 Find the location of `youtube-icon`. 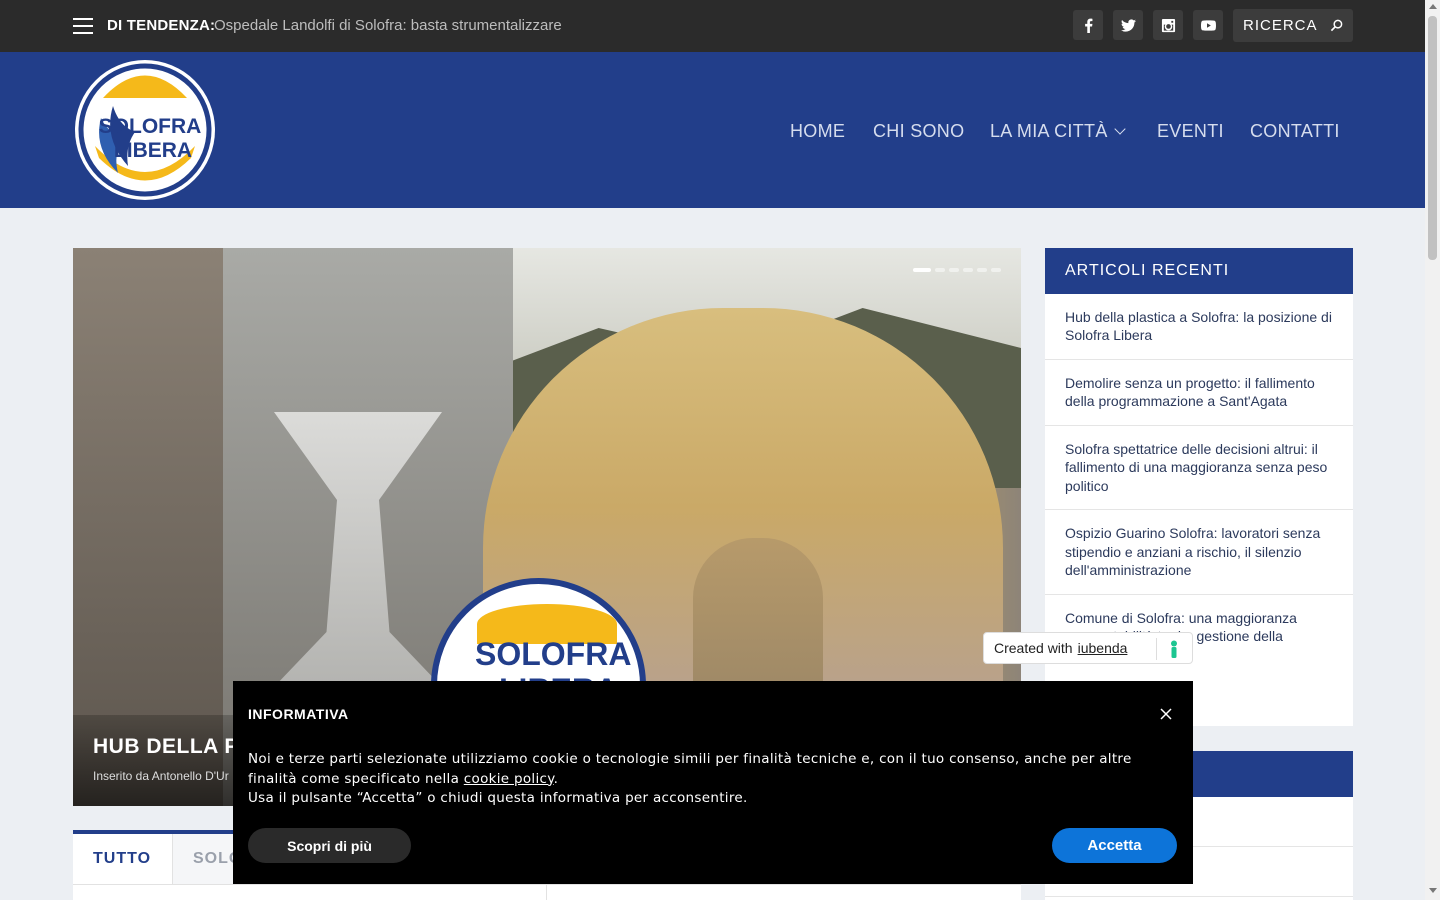

youtube-icon is located at coordinates (1208, 25).